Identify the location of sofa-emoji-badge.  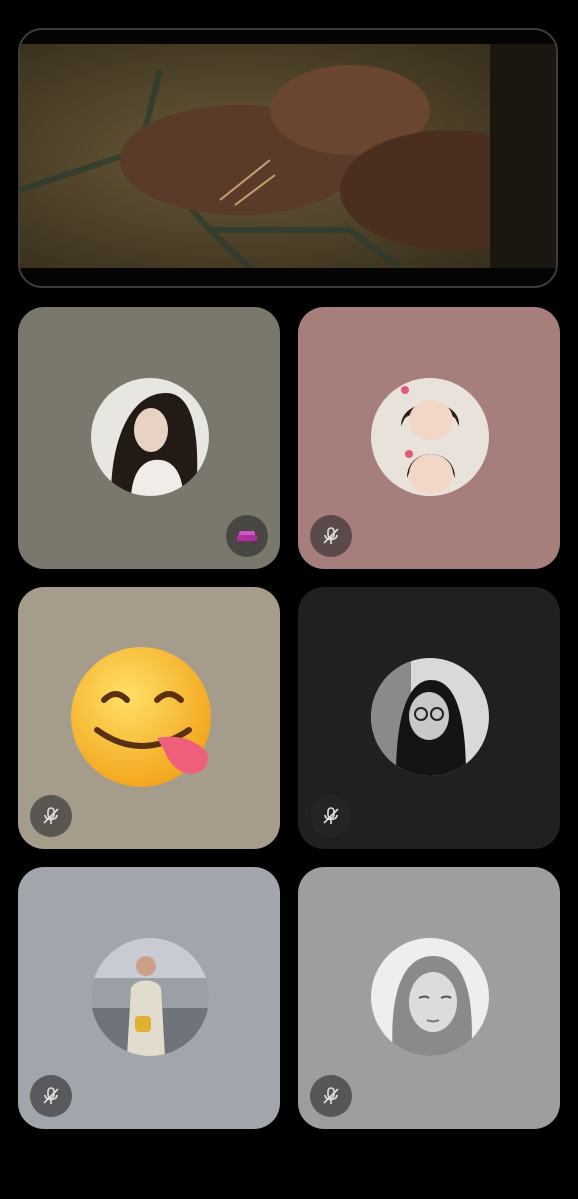
(247, 536).